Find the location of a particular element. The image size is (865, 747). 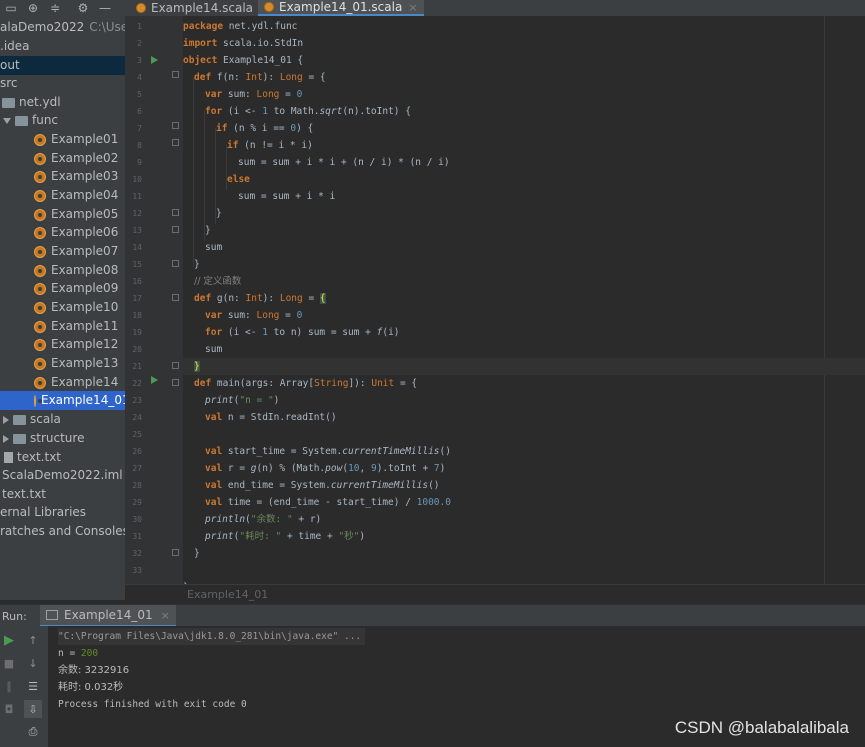

tree-item-example03: Example03 is located at coordinates (76, 176).